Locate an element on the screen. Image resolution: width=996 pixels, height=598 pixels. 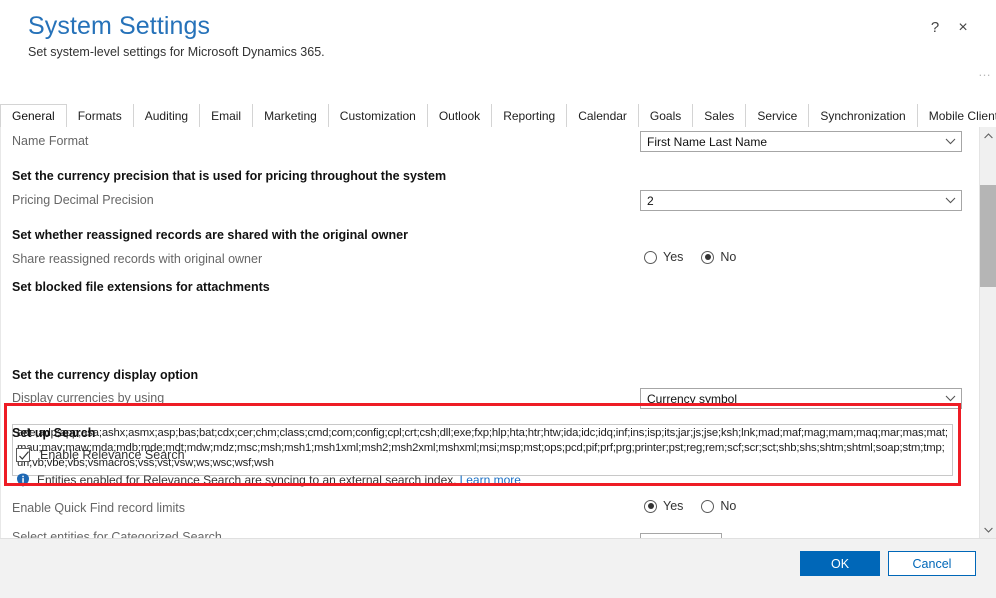
tab-label: Service is located at coordinates (777, 115).